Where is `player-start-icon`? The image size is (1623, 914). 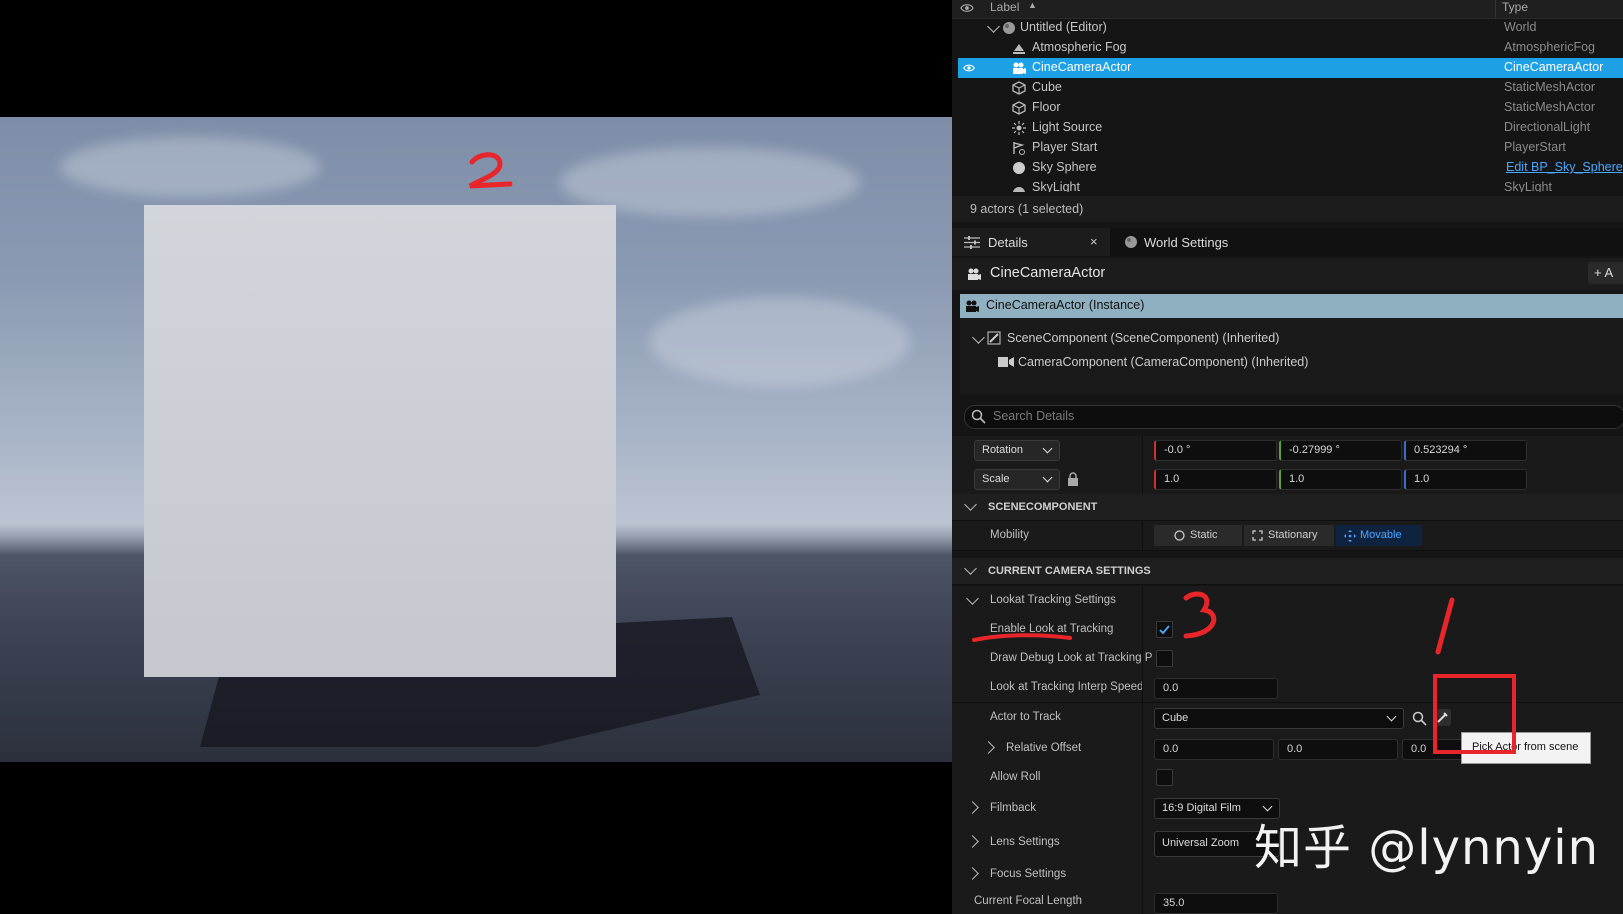 player-start-icon is located at coordinates (1019, 148).